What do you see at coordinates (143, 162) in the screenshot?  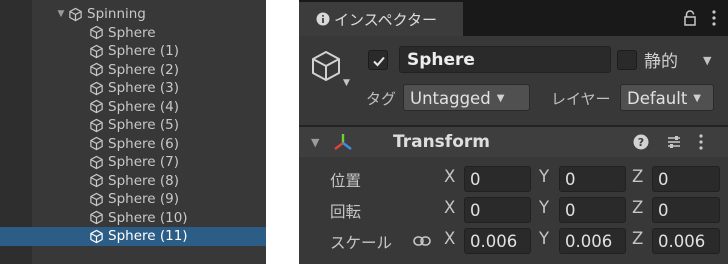 I see `hierarchy-item-label: Sphere (7)` at bounding box center [143, 162].